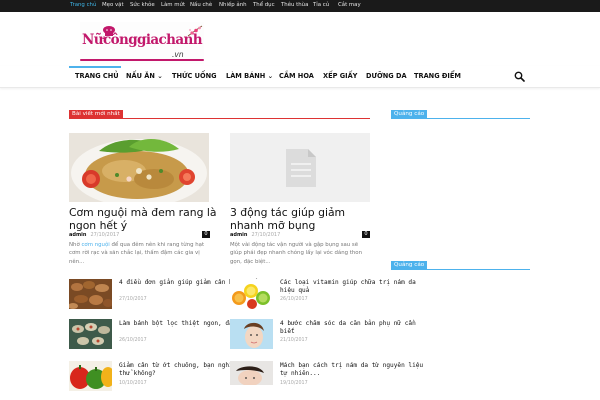  What do you see at coordinates (294, 340) in the screenshot?
I see `small-post-date: 21/10/2017` at bounding box center [294, 340].